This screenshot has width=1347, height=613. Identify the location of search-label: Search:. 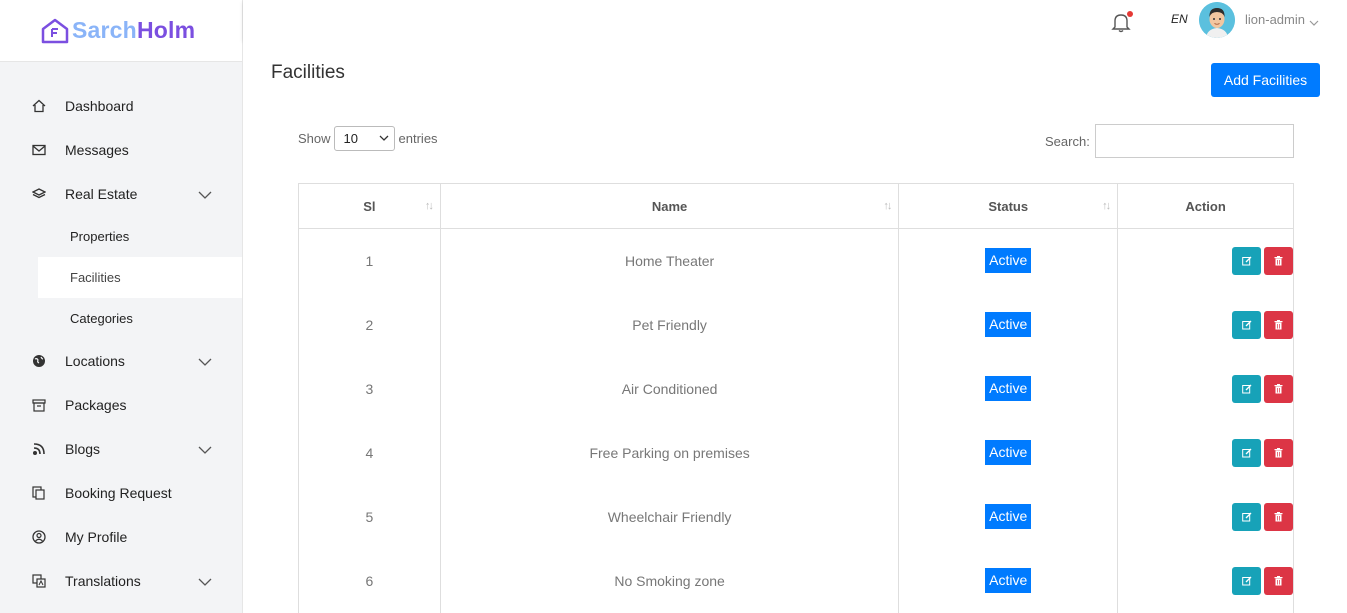
(1067, 141).